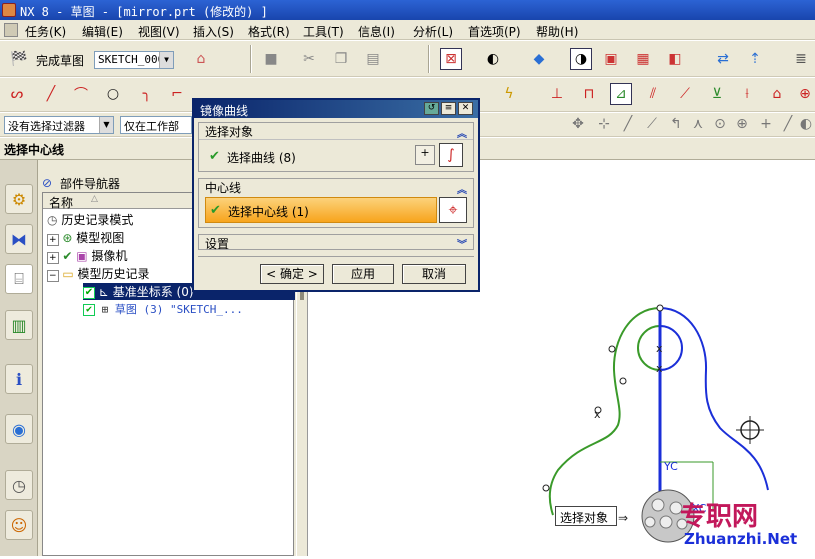 The width and height of the screenshot is (815, 559). What do you see at coordinates (578, 124) in the screenshot?
I see `snap-point-icon: ✥` at bounding box center [578, 124].